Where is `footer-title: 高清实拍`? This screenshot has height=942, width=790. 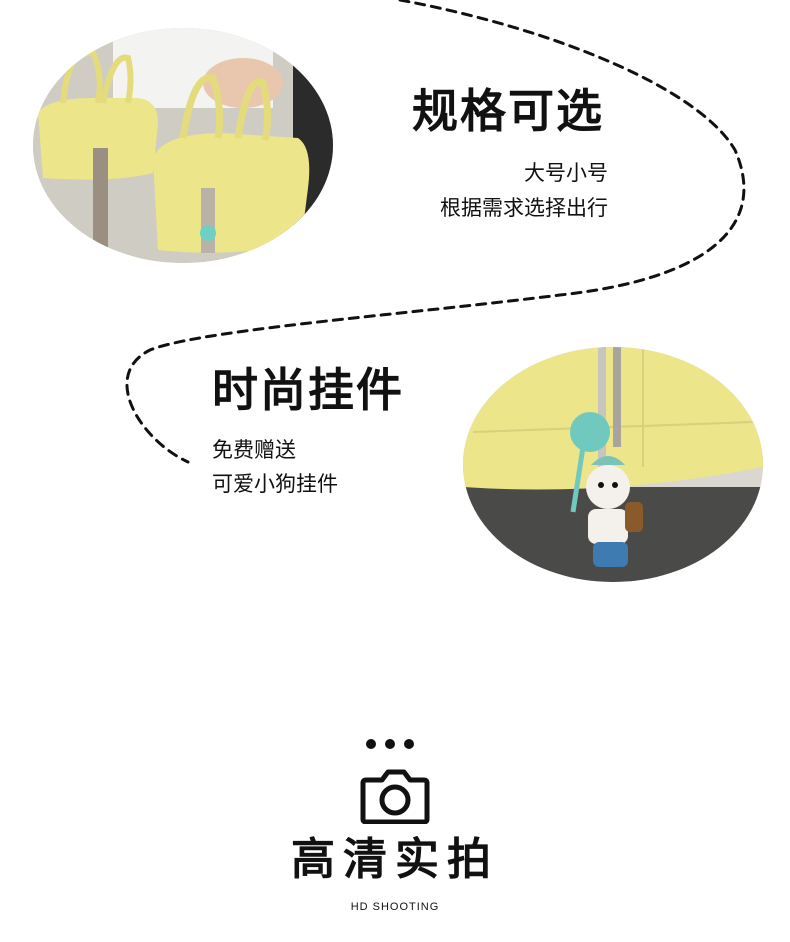 footer-title: 高清实拍 is located at coordinates (395, 859).